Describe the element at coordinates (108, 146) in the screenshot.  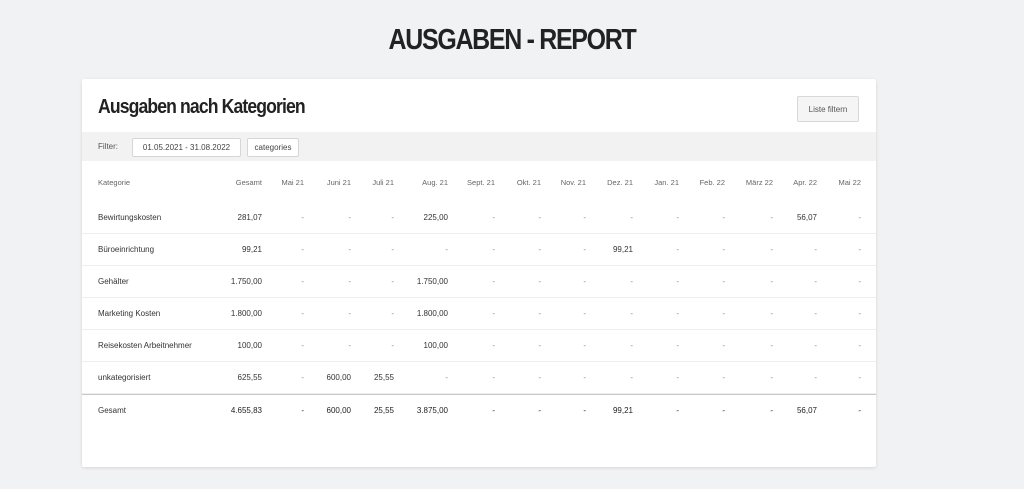
I see `filter-label: Filter:` at that location.